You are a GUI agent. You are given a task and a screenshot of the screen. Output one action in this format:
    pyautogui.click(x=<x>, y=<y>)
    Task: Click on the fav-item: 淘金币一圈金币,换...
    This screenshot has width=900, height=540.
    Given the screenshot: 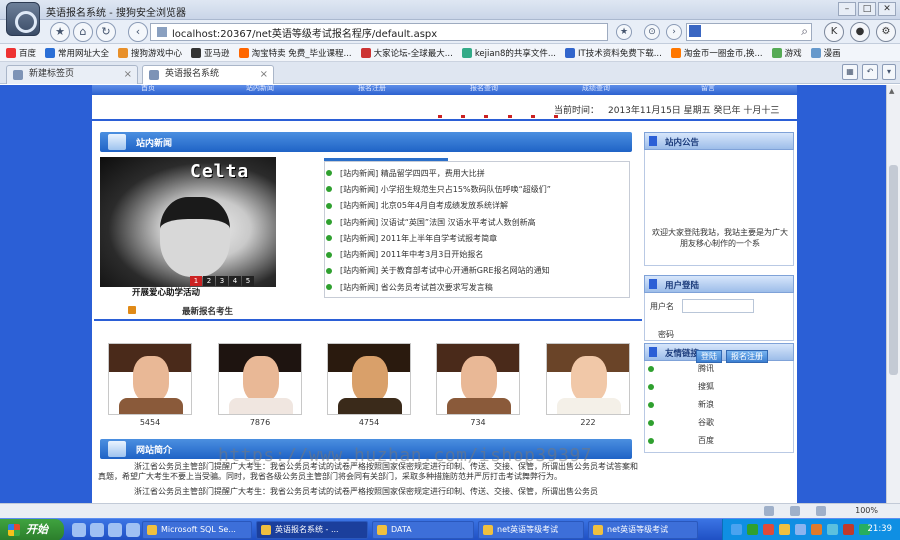 What is the action you would take?
    pyautogui.click(x=716, y=53)
    